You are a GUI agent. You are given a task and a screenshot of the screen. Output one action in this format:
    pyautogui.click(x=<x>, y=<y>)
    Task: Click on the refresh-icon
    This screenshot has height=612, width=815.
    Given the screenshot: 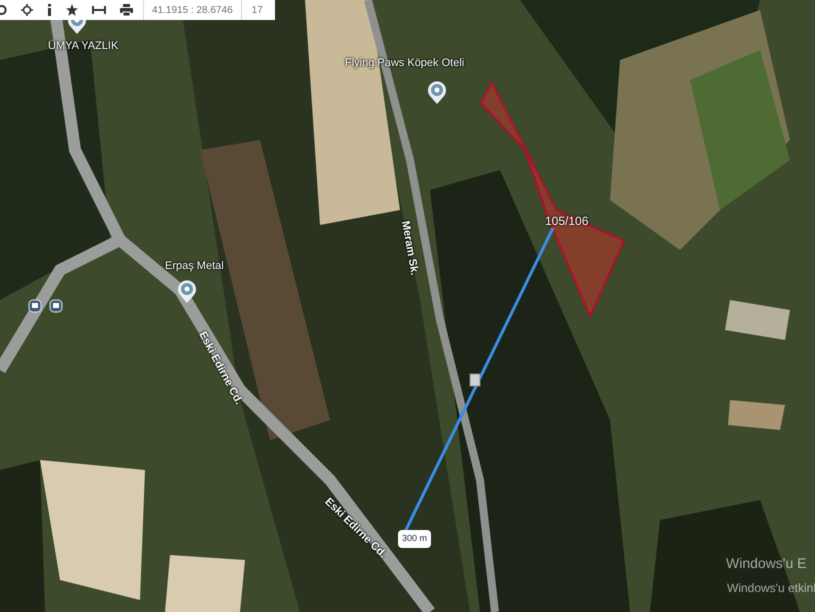 What is the action you would take?
    pyautogui.click(x=3, y=10)
    